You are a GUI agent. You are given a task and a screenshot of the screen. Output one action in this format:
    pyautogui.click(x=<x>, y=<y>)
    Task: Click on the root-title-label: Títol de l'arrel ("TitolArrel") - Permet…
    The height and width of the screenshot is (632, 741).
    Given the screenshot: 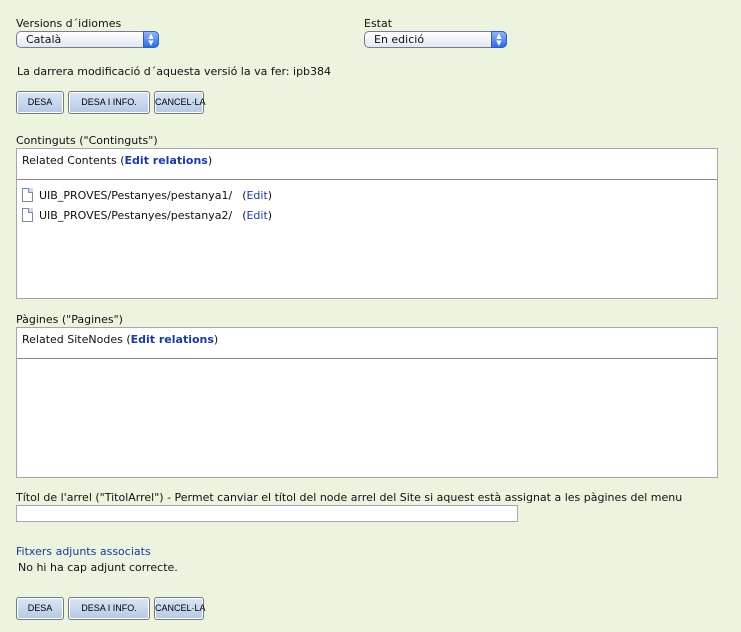 What is the action you would take?
    pyautogui.click(x=349, y=497)
    